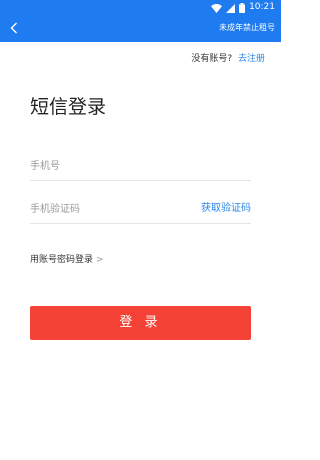  What do you see at coordinates (140, 28) in the screenshot?
I see `app-bar: 未成年禁止租号` at bounding box center [140, 28].